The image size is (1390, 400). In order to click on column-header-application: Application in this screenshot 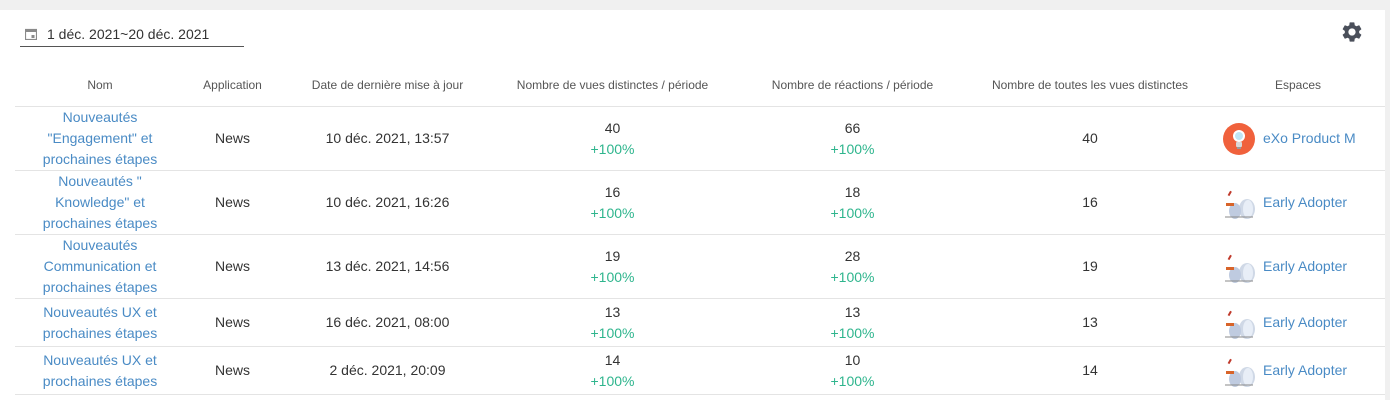, I will do `click(232, 85)`.